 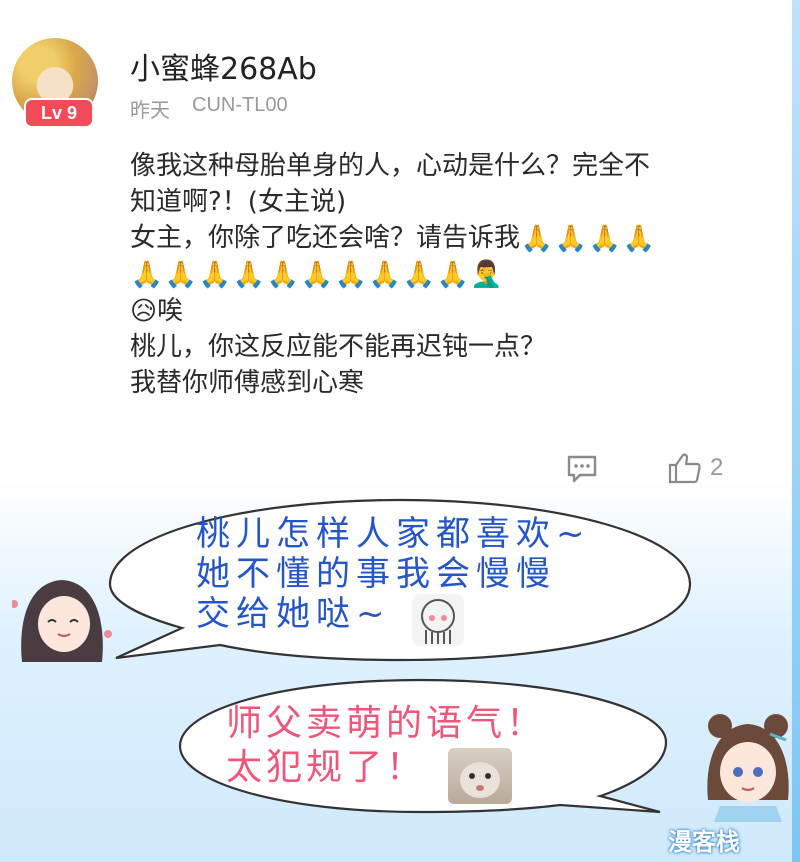 What do you see at coordinates (748, 768) in the screenshot?
I see `chibi-character-right` at bounding box center [748, 768].